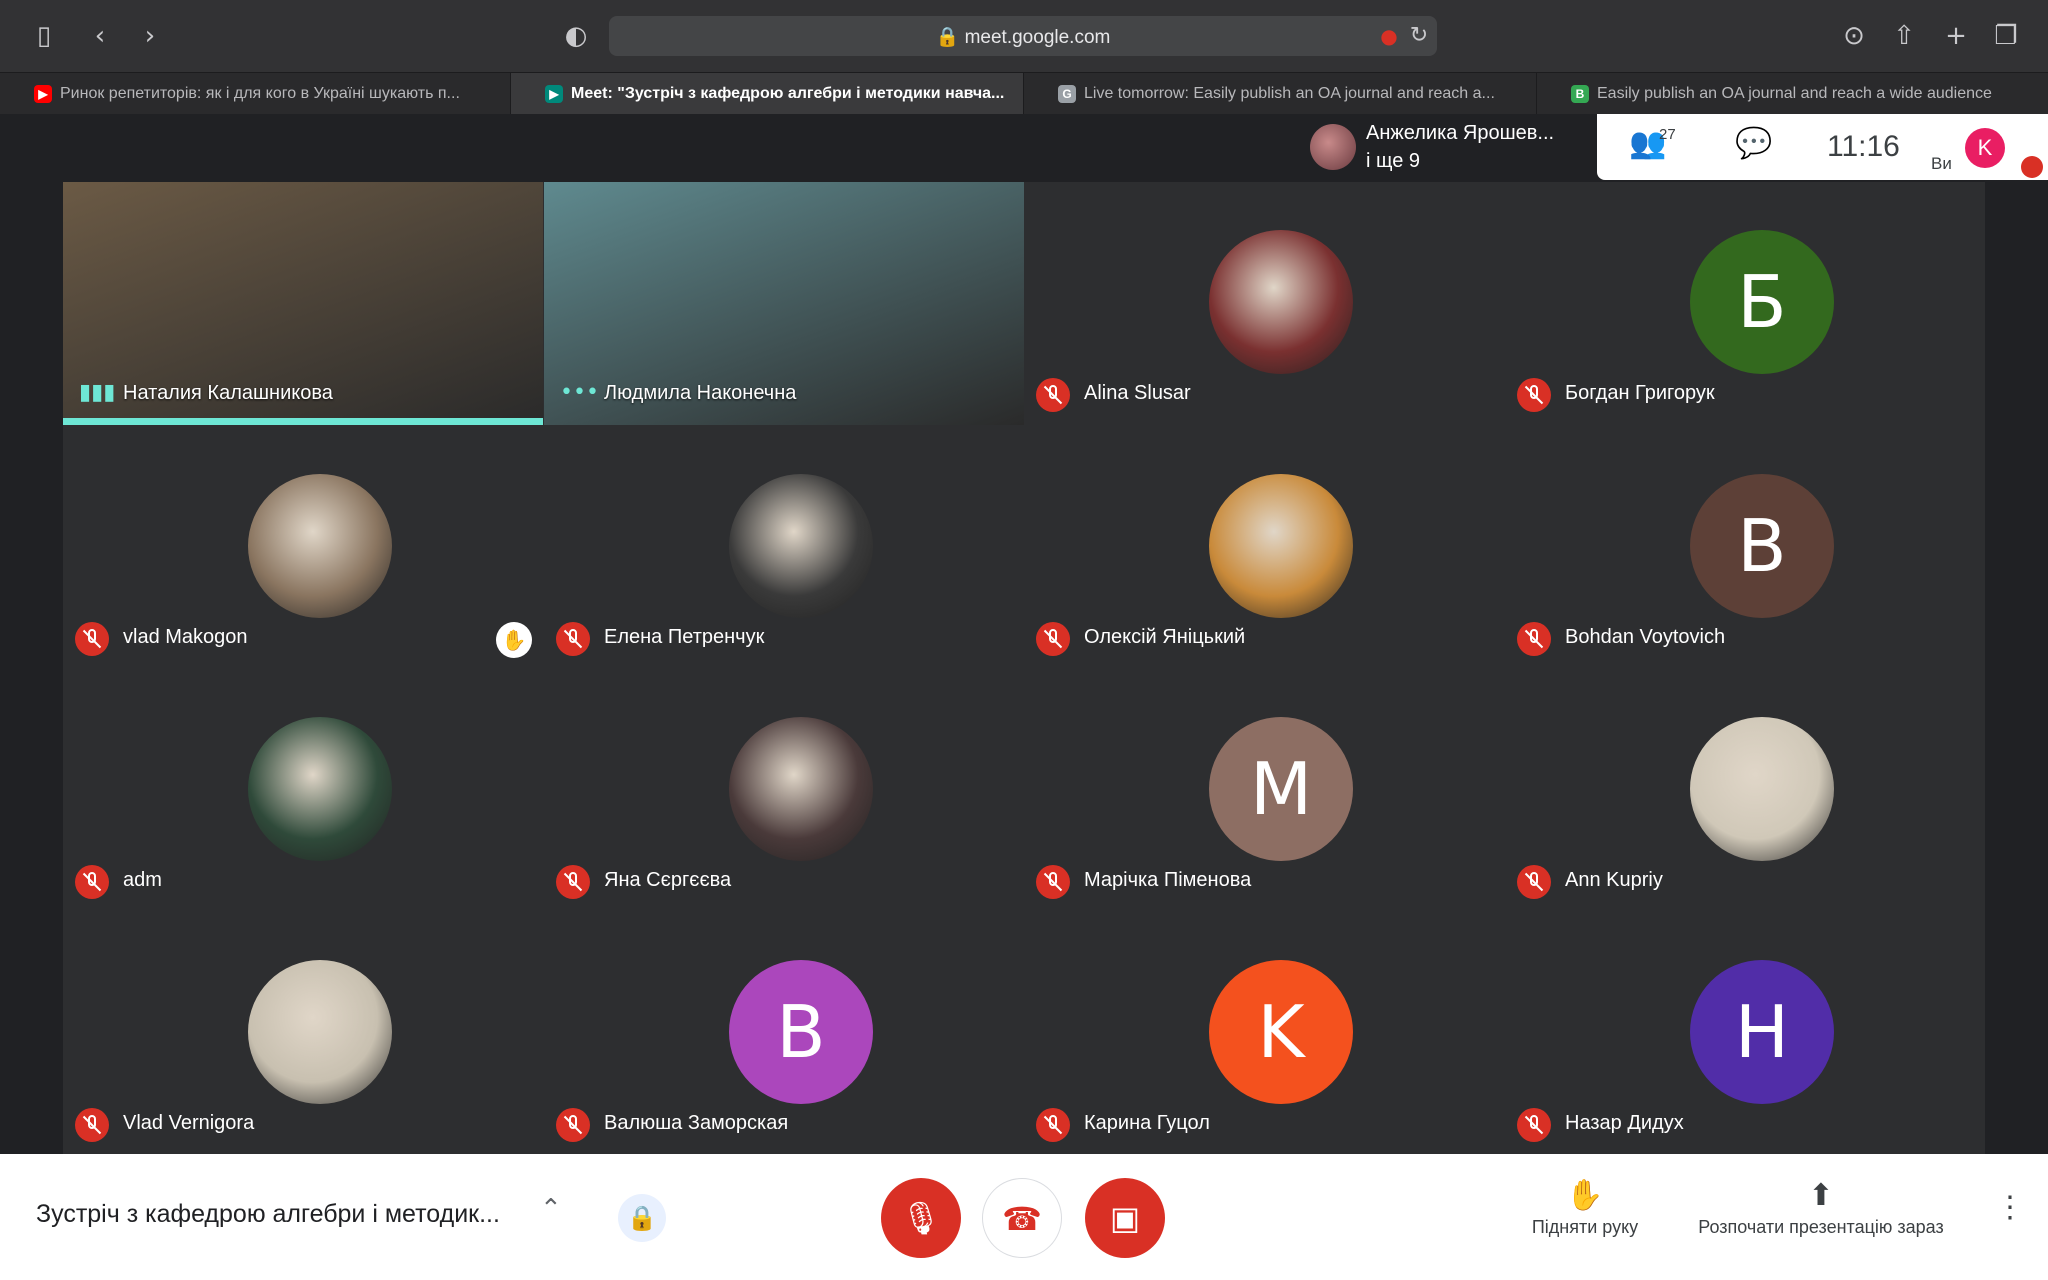 The image size is (2048, 1280). Describe the element at coordinates (303, 303) in the screenshot. I see `participant-tile: ▮▮▮ Наталия Калашникова` at that location.